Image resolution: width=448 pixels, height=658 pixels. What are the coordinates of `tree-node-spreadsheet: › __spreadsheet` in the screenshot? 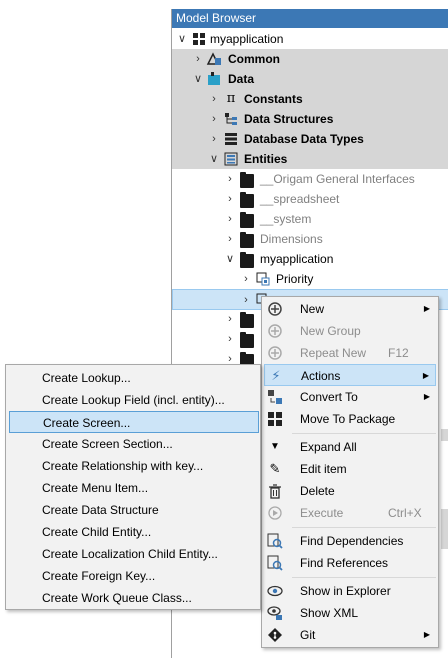 It's located at (310, 199).